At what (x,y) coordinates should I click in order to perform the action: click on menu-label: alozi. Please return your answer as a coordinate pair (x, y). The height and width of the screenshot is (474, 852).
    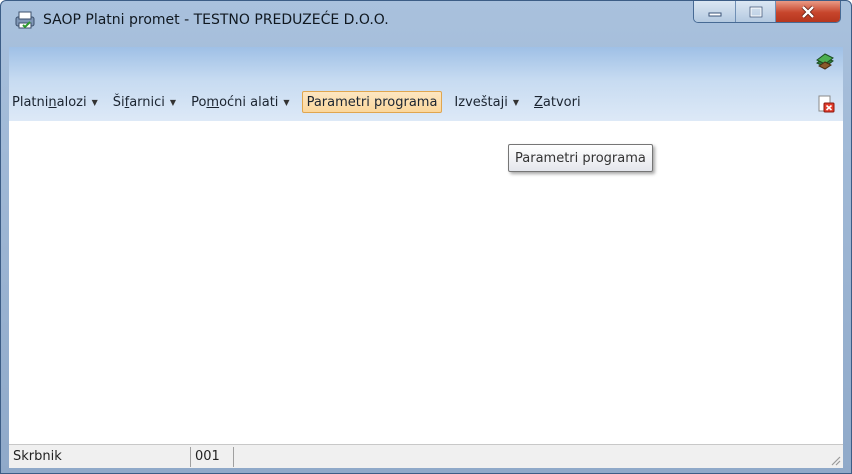
    Looking at the image, I should click on (71, 102).